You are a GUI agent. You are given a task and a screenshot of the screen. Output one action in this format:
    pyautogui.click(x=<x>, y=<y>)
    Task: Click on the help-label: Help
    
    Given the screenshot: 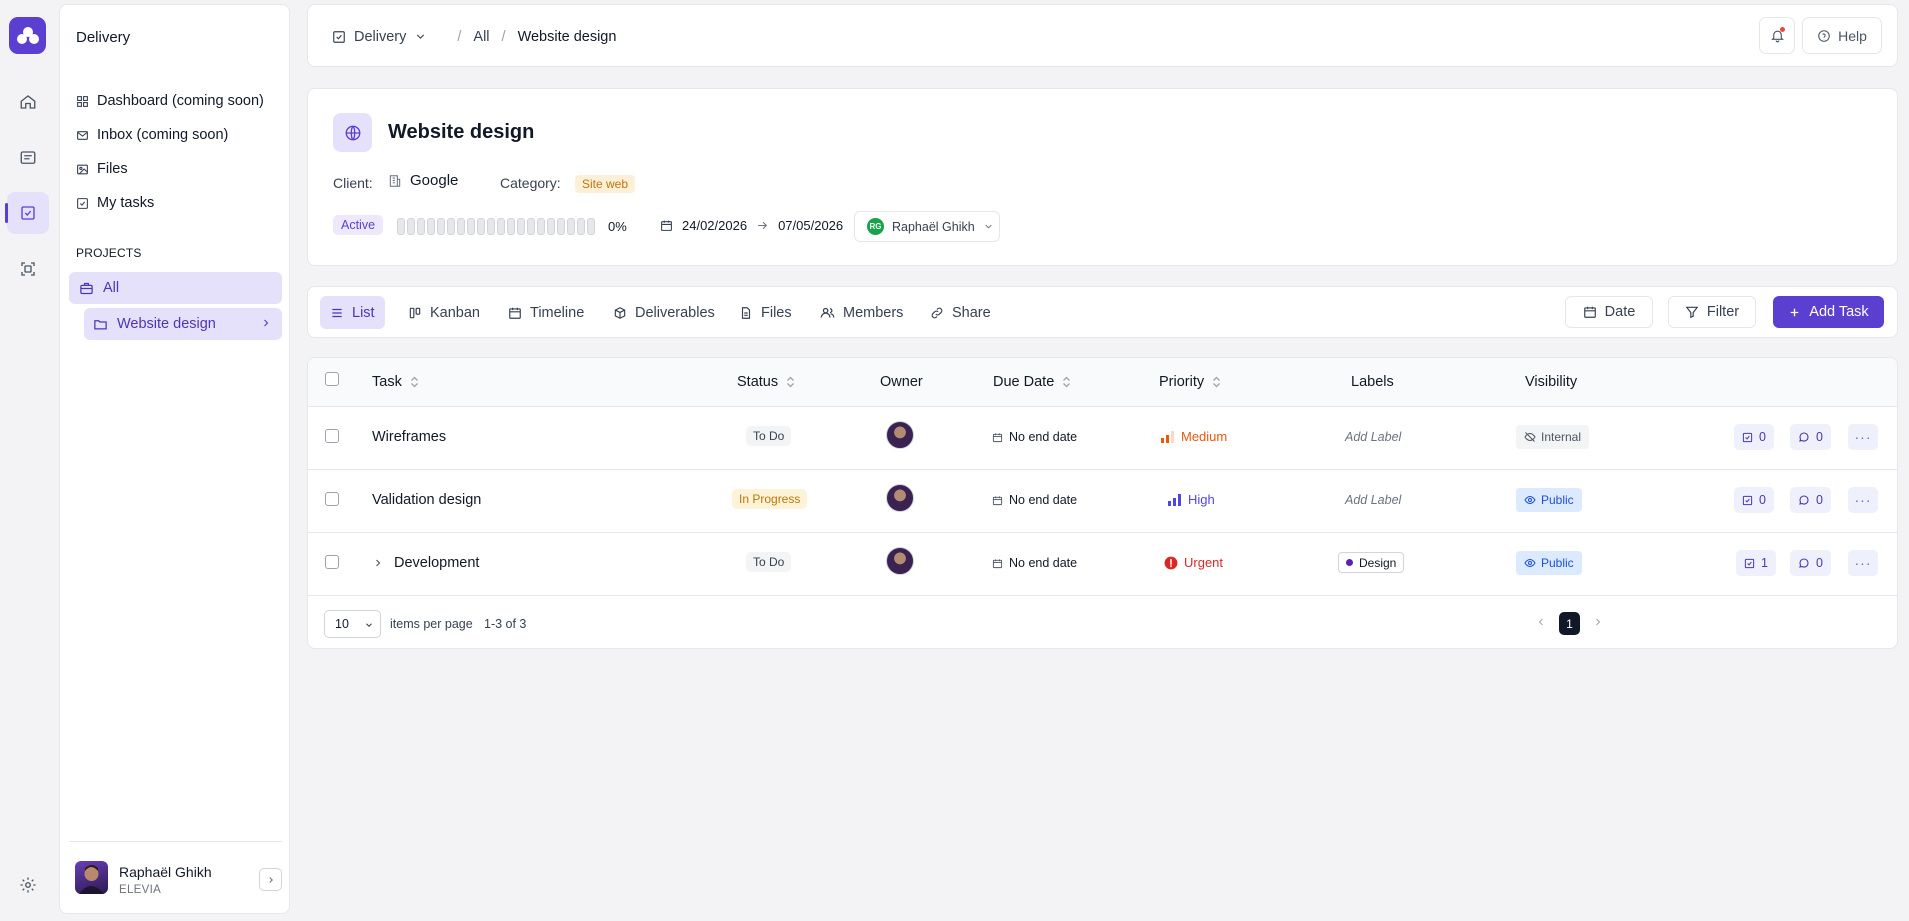 What is the action you would take?
    pyautogui.click(x=1852, y=35)
    